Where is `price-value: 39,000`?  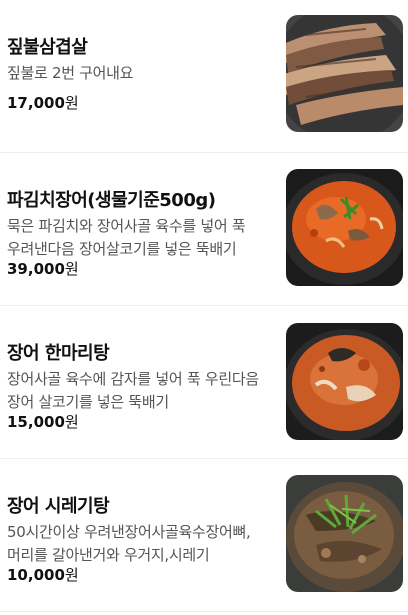 price-value: 39,000 is located at coordinates (36, 269).